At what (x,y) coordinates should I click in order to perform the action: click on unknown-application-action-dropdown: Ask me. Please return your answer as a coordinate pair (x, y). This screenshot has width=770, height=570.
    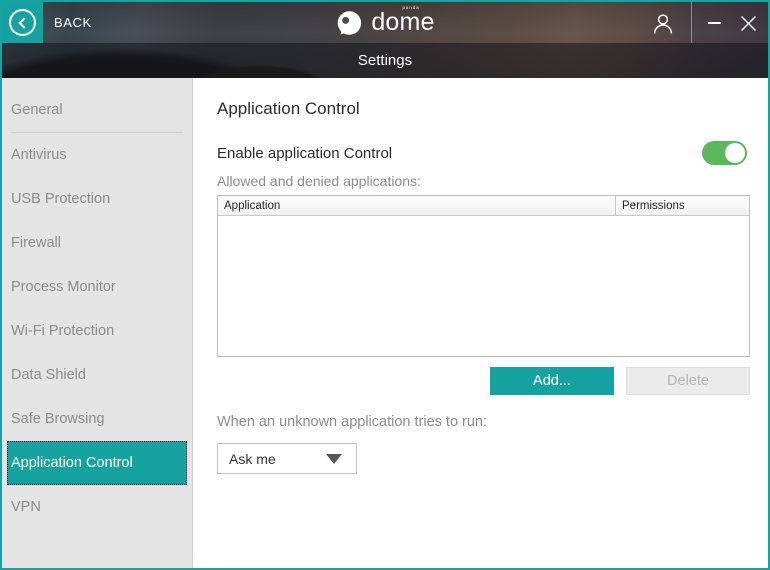
    Looking at the image, I should click on (287, 458).